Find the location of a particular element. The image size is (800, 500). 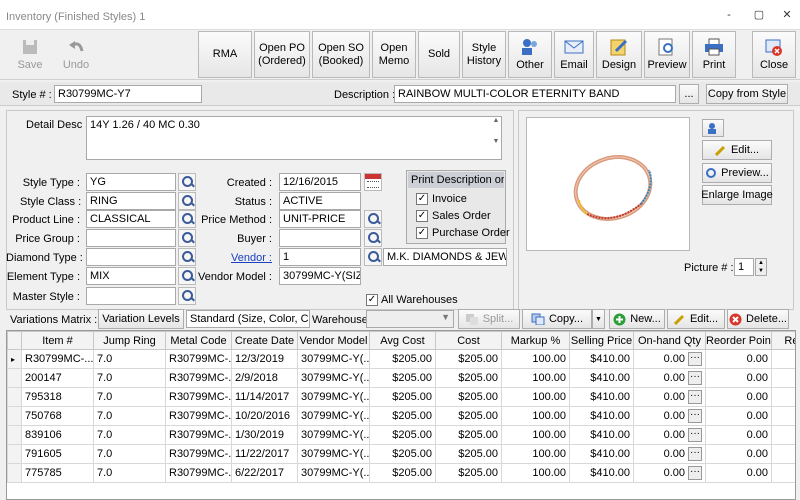

grid-cell: 200147 is located at coordinates (57, 378).